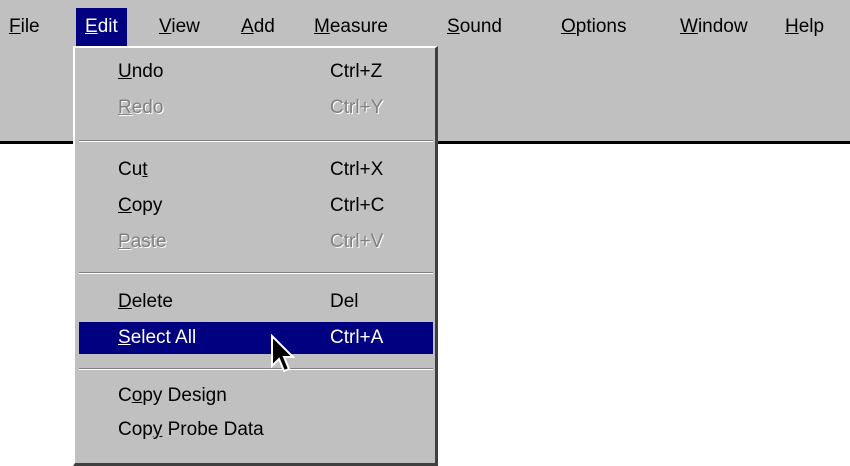 Image resolution: width=850 pixels, height=466 pixels. What do you see at coordinates (184, 395) in the screenshot?
I see `menu-item-copy-design-text: py Design` at bounding box center [184, 395].